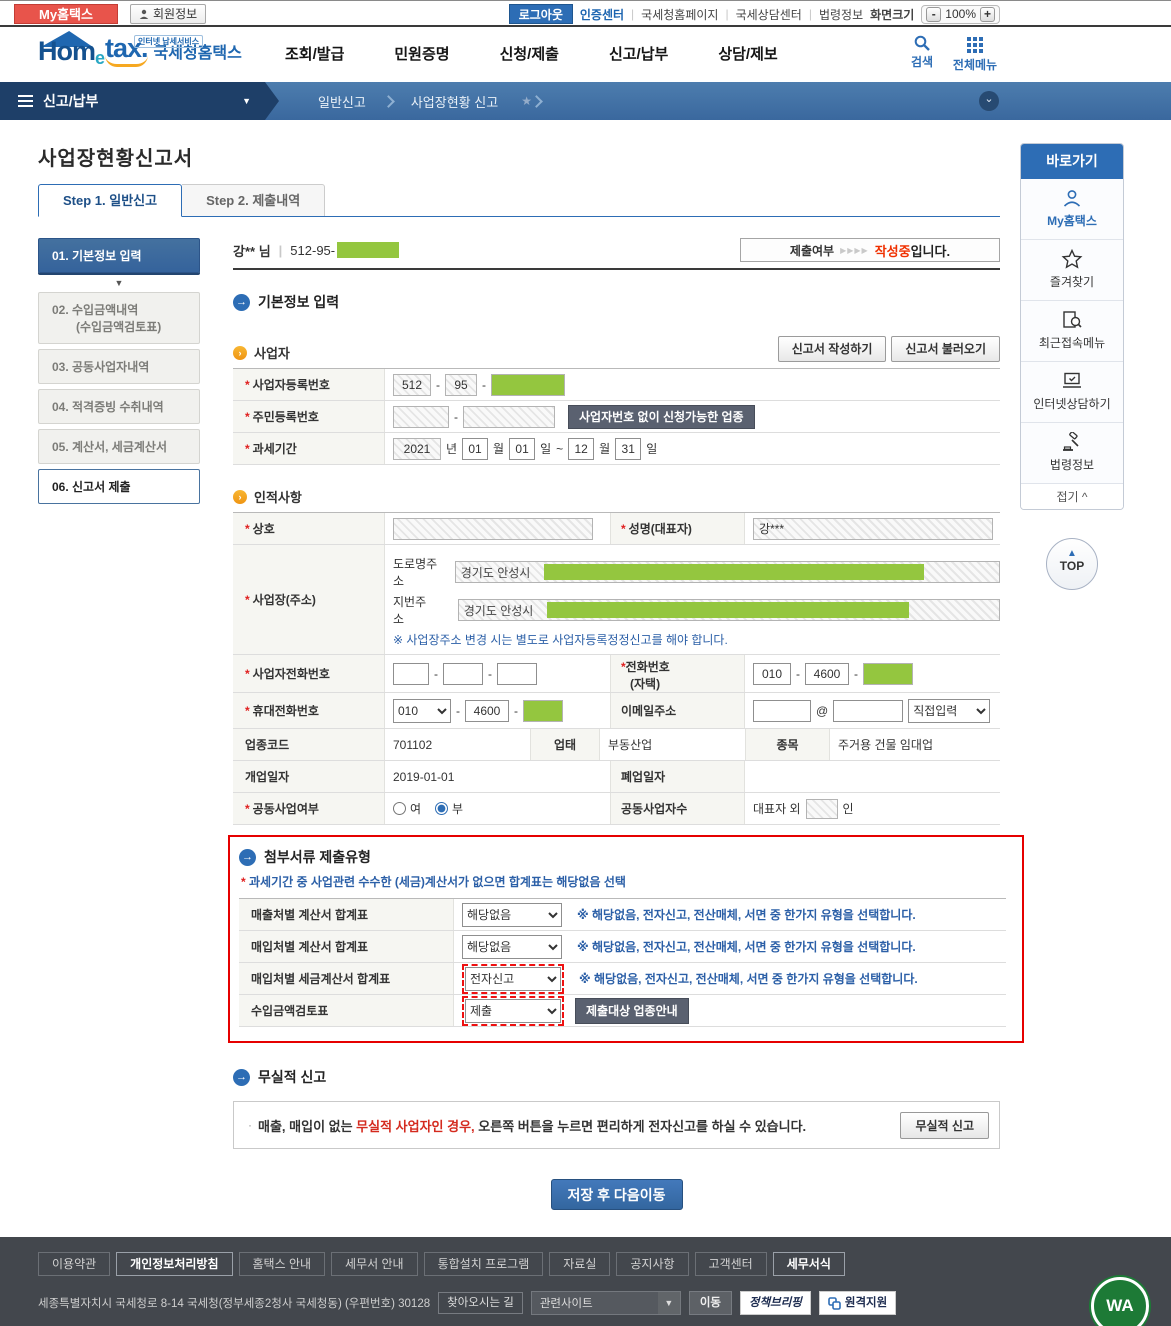  What do you see at coordinates (661, 416) in the screenshot?
I see `no-biz-number-industry-button: 사업자번호 없이 신청가능한 업종` at bounding box center [661, 416].